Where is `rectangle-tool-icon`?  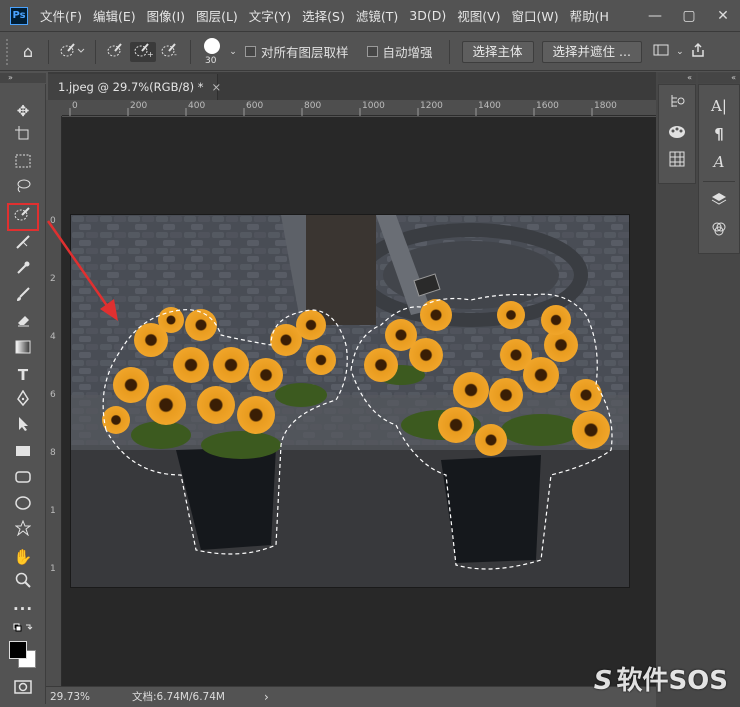 rectangle-tool-icon is located at coordinates (23, 453).